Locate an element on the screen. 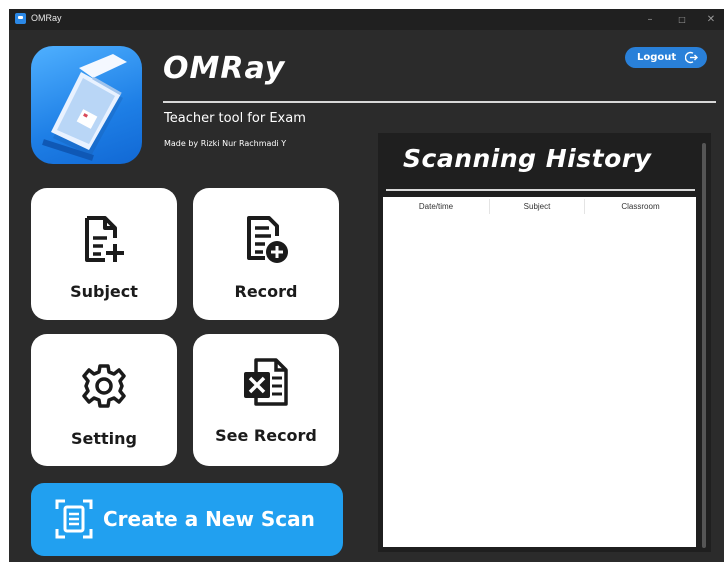  record-tile: Record is located at coordinates (266, 254).